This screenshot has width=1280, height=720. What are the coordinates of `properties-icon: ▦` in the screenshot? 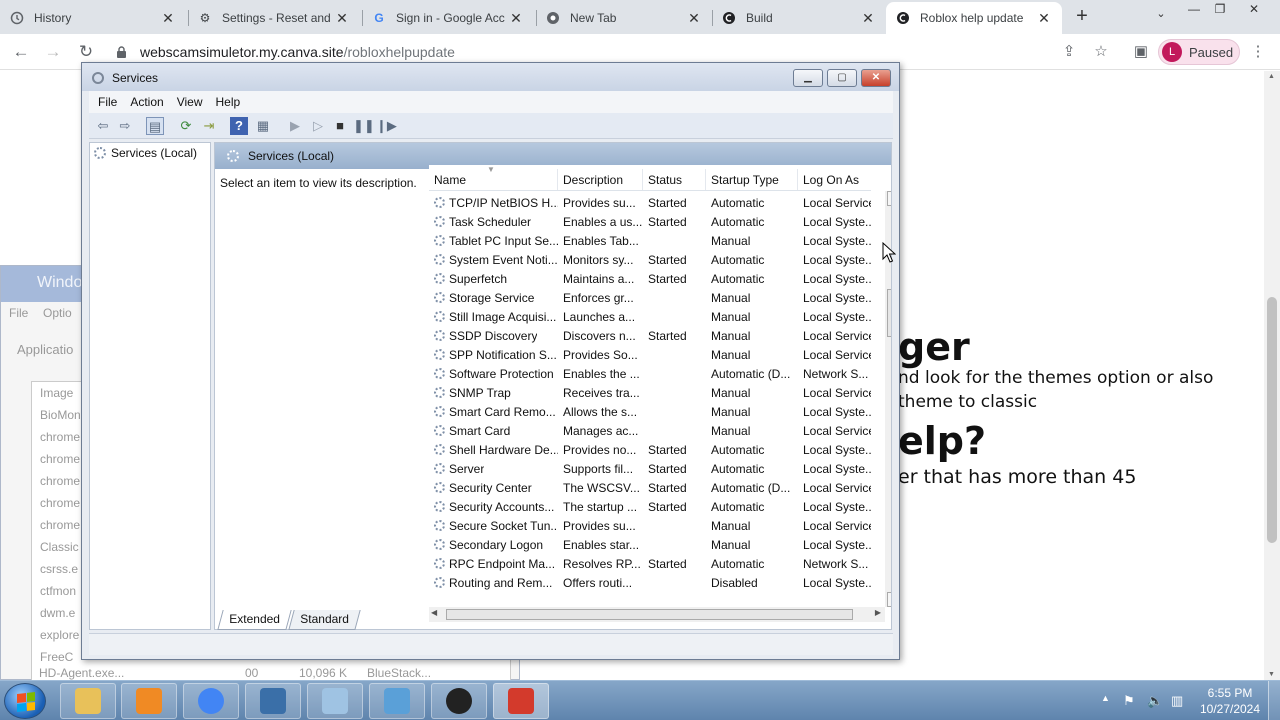 It's located at (263, 126).